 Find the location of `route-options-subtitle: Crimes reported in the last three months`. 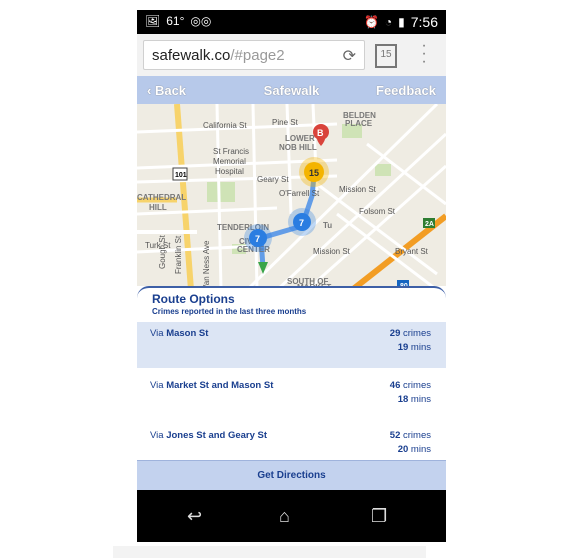

route-options-subtitle: Crimes reported in the last three months is located at coordinates (229, 311).